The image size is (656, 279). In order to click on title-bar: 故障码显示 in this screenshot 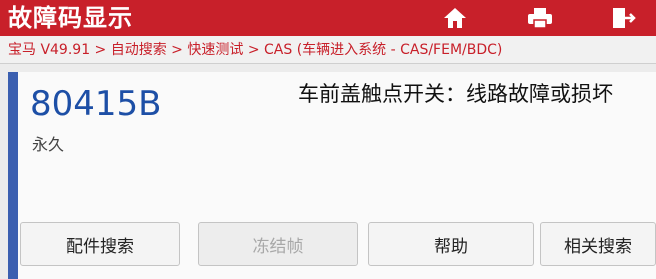, I will do `click(328, 18)`.